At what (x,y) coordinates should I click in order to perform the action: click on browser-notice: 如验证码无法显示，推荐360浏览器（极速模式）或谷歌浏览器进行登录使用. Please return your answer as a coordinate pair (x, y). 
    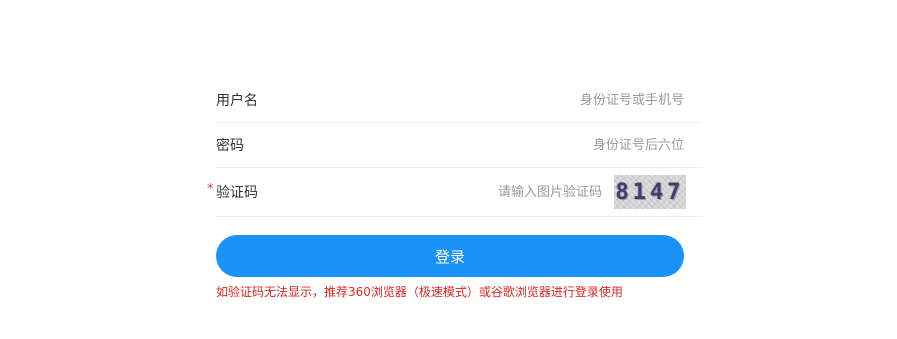
    Looking at the image, I should click on (419, 292).